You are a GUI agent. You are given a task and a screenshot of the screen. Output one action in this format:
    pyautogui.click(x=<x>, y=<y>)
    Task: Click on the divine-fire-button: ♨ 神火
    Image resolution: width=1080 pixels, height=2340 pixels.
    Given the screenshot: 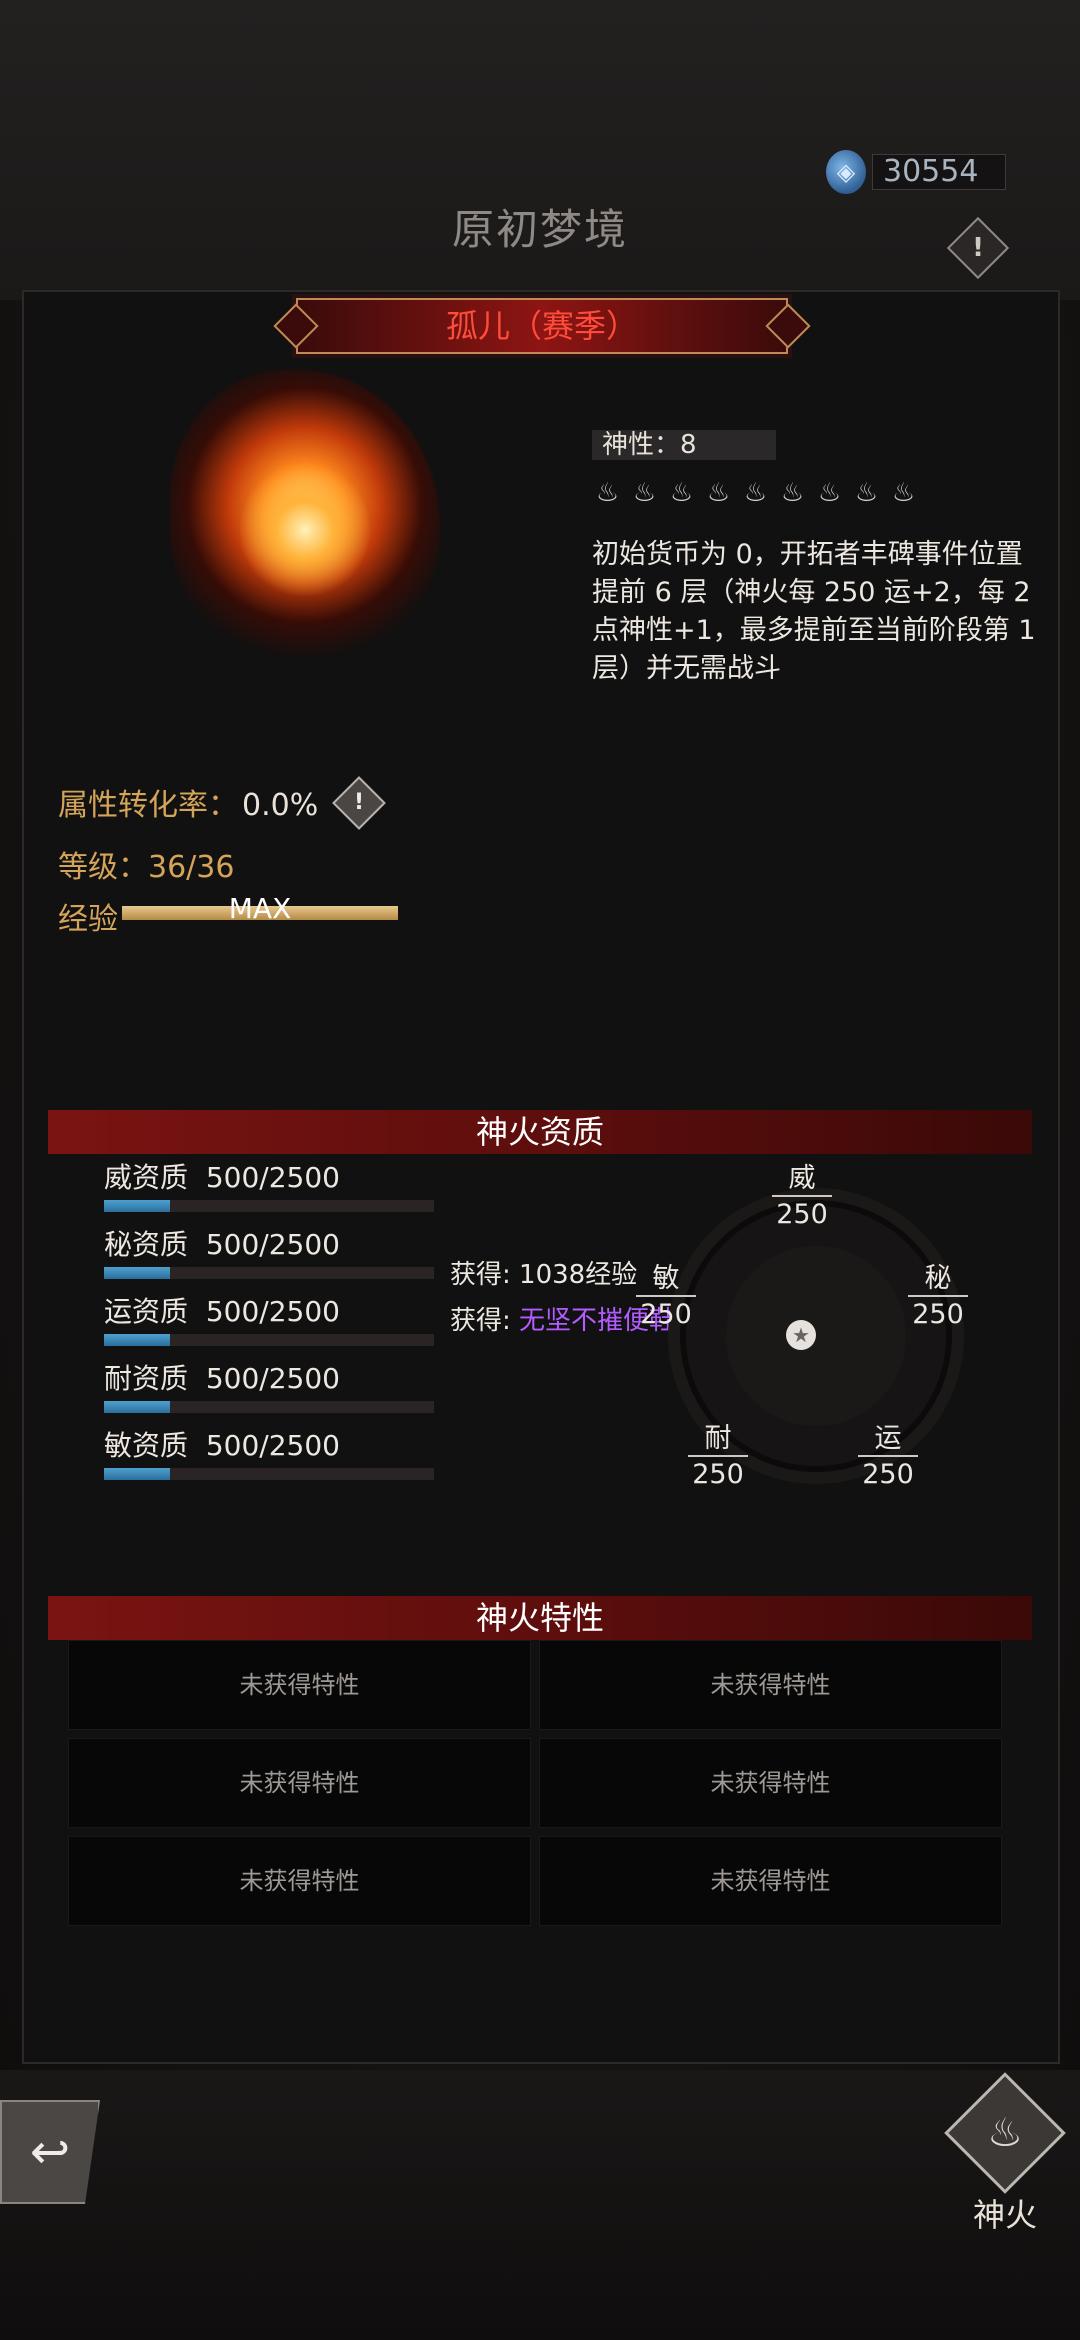 What is the action you would take?
    pyautogui.click(x=1005, y=2153)
    